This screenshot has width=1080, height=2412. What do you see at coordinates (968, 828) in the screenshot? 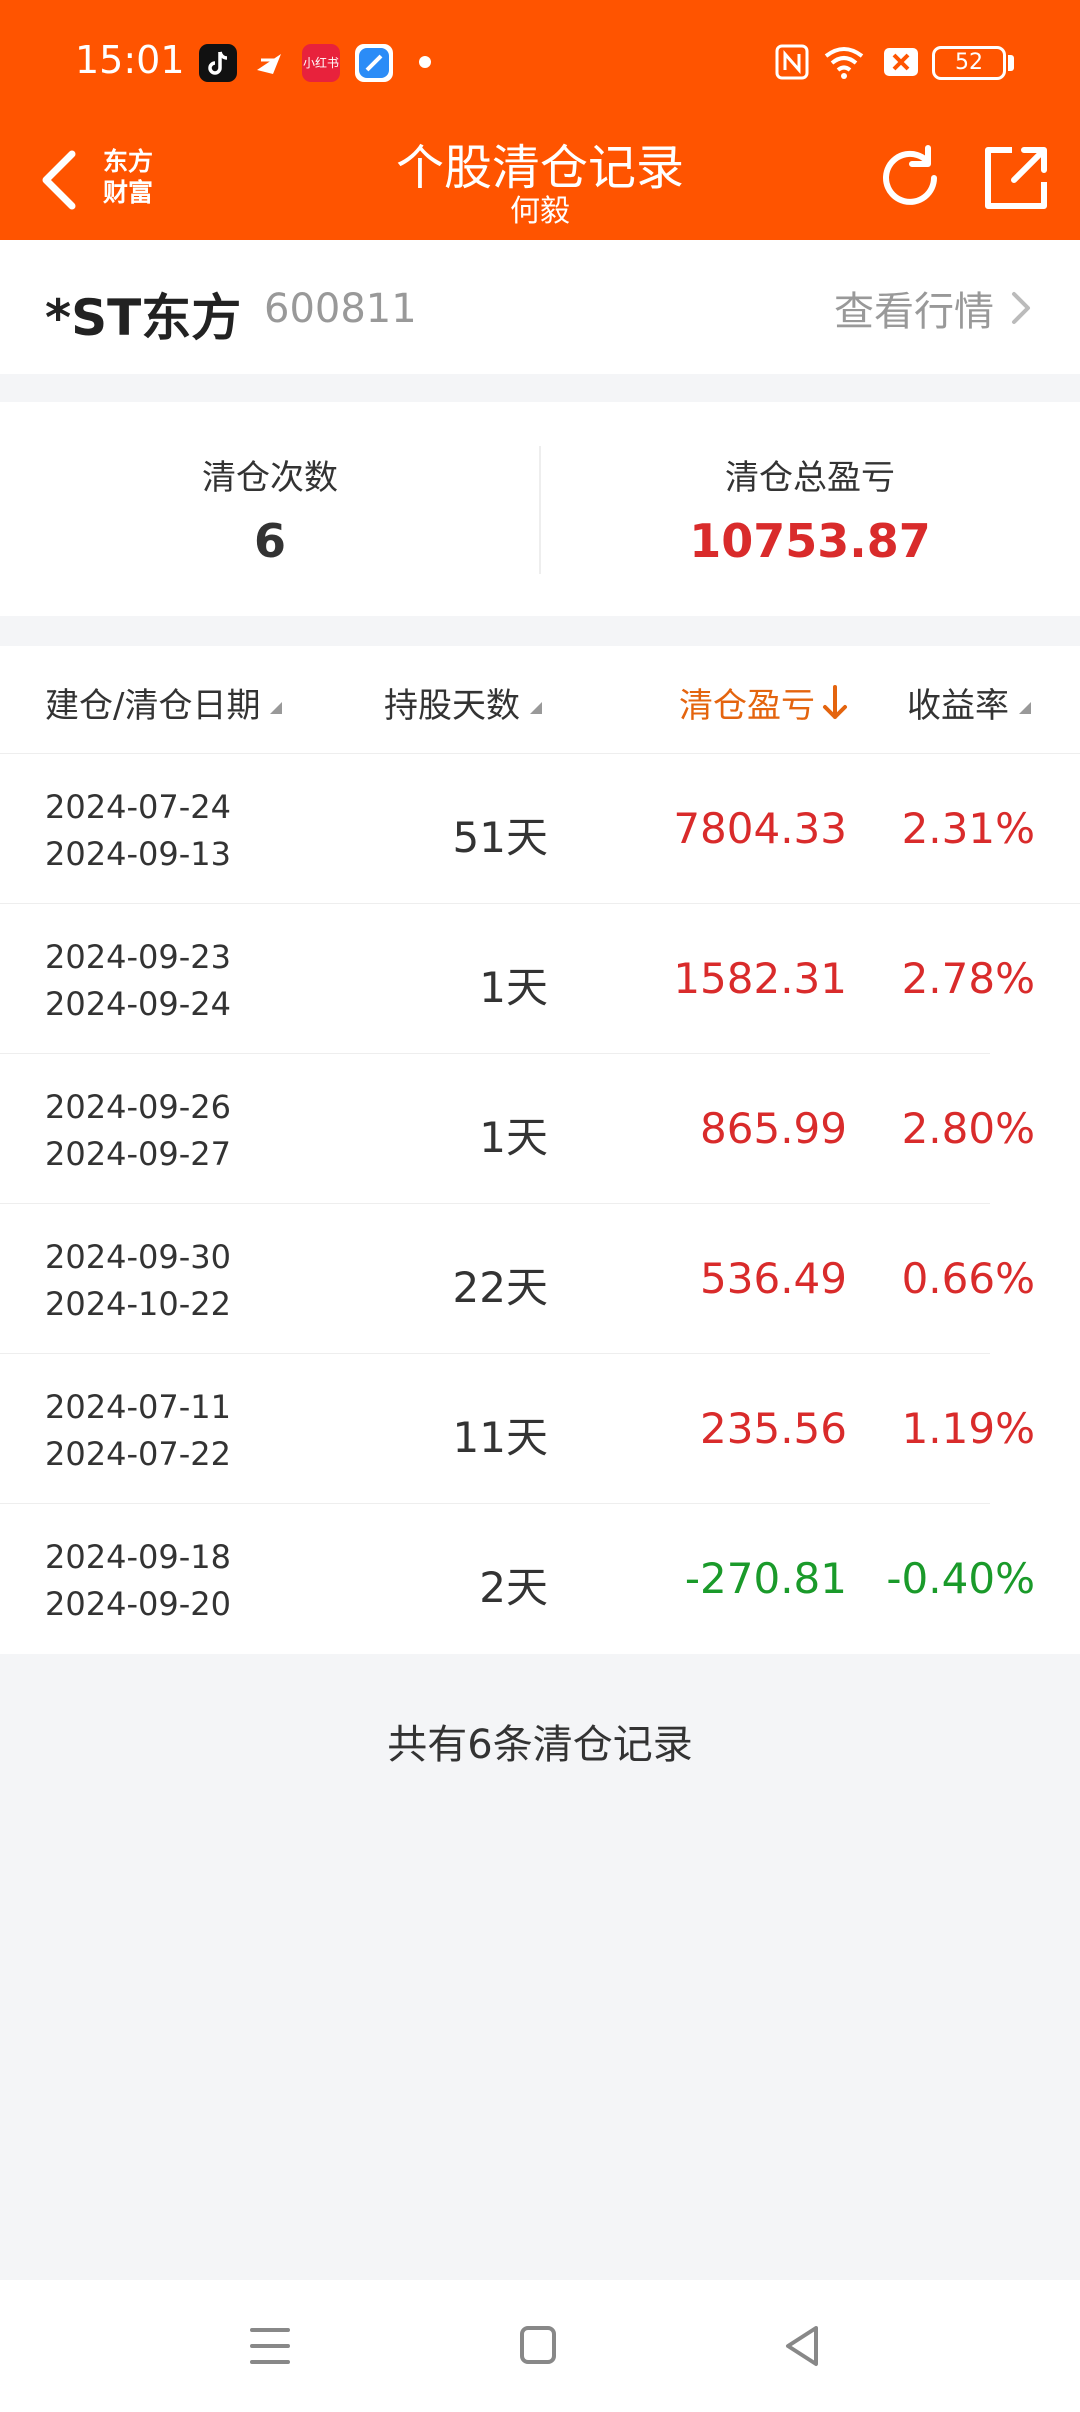
I see `return-rate: 2.31%` at bounding box center [968, 828].